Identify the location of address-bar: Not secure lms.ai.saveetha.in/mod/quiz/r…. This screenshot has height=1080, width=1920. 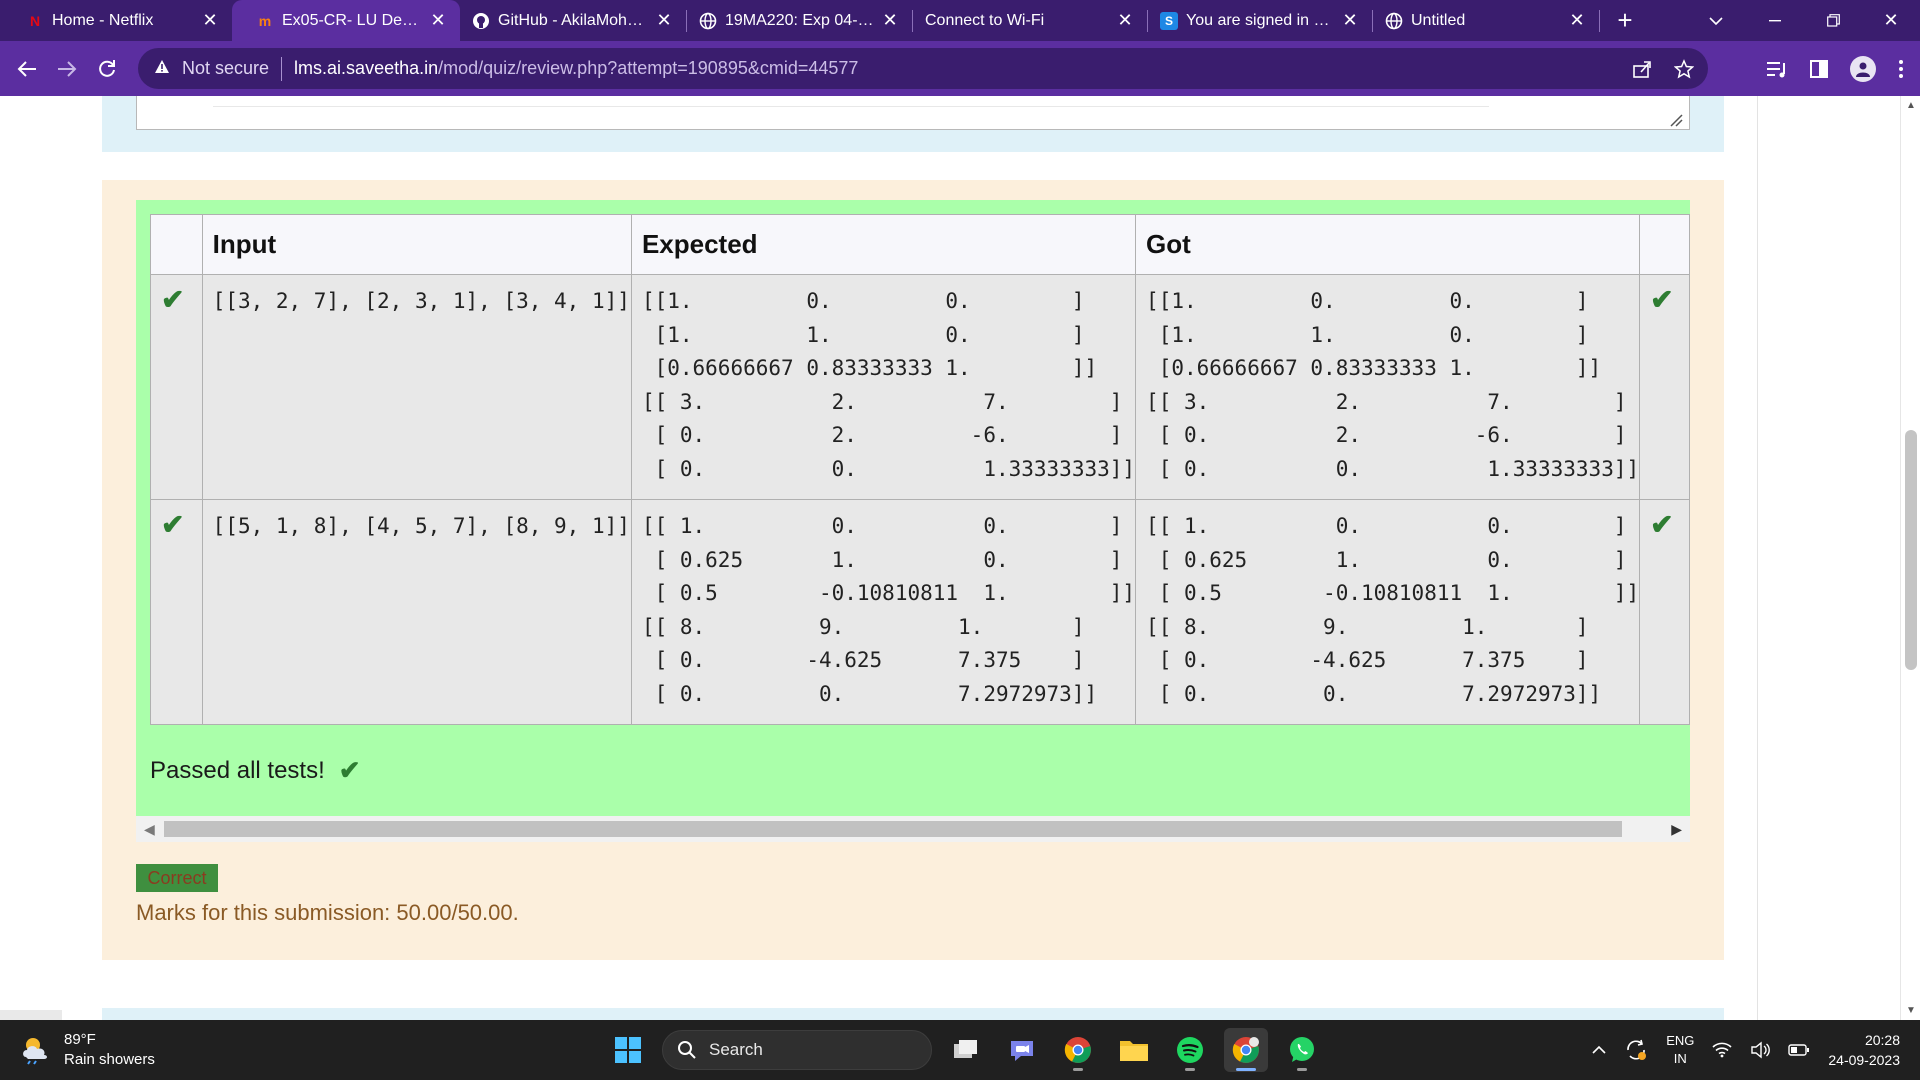
(923, 68).